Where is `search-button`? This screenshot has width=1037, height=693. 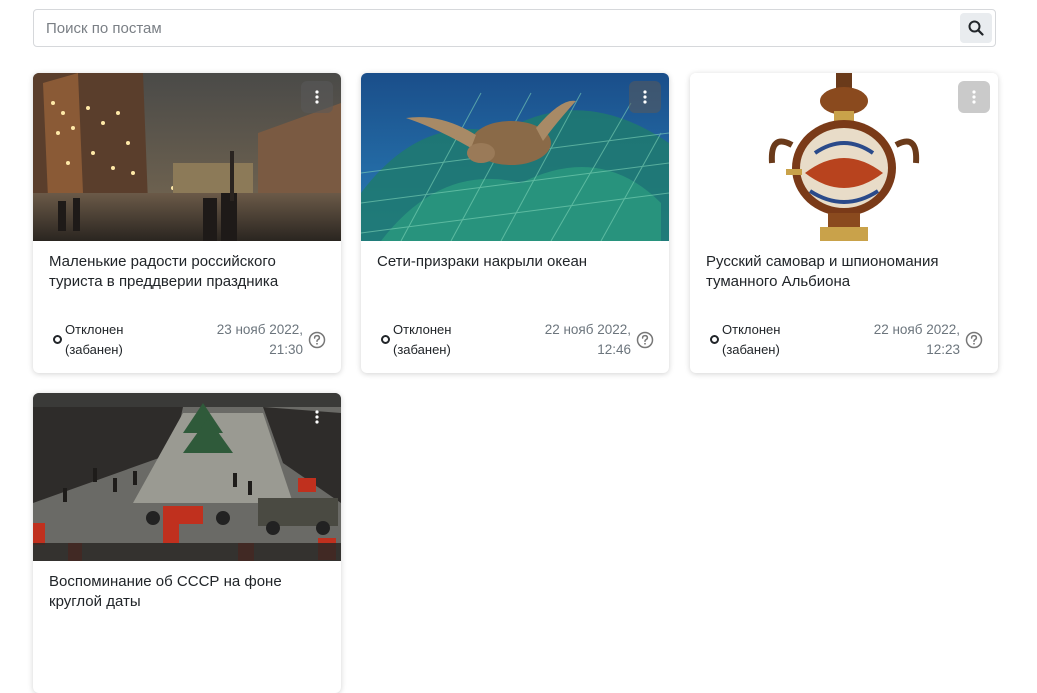 search-button is located at coordinates (976, 28).